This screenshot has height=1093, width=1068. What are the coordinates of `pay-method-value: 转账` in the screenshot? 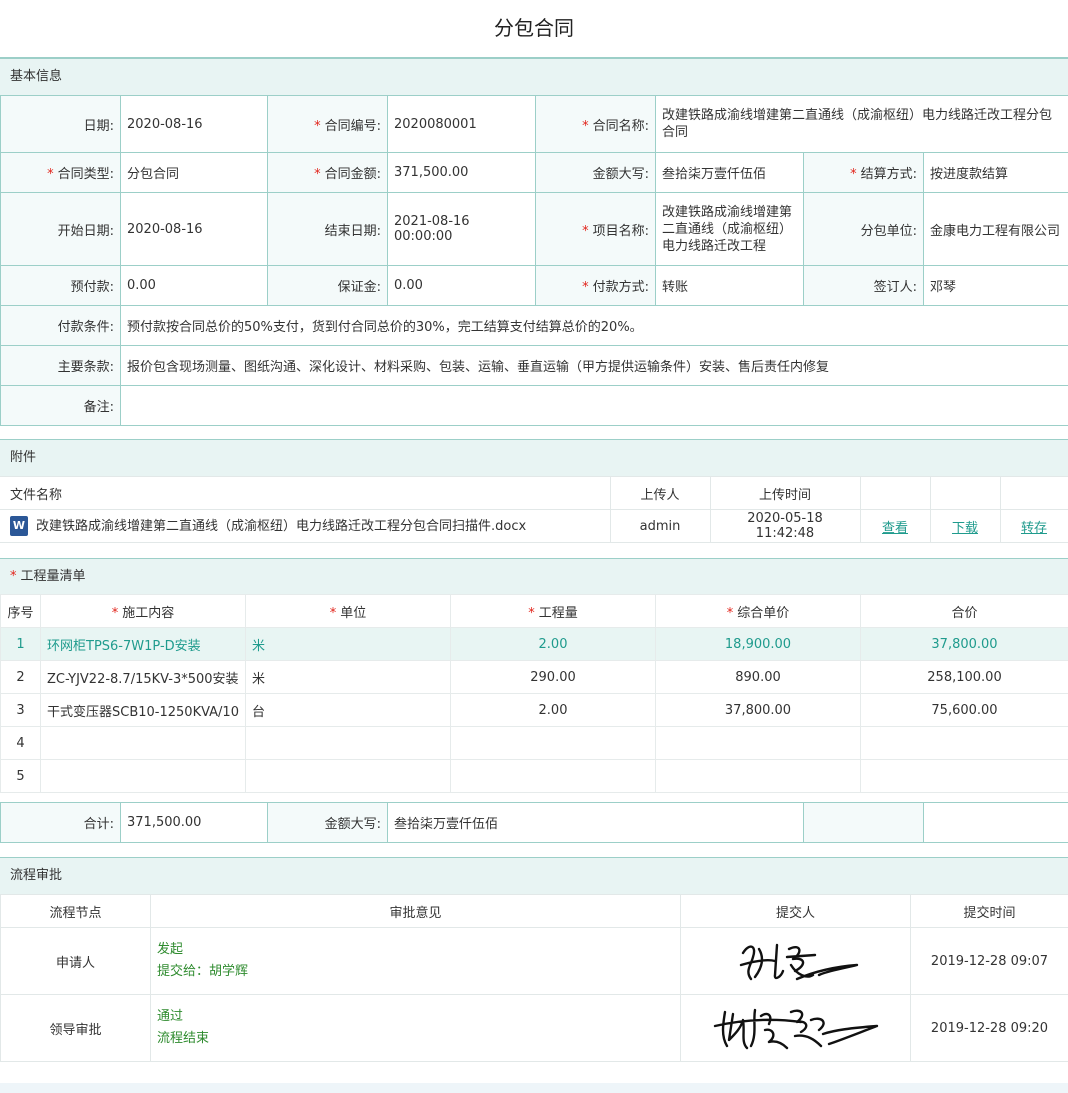 It's located at (729, 285).